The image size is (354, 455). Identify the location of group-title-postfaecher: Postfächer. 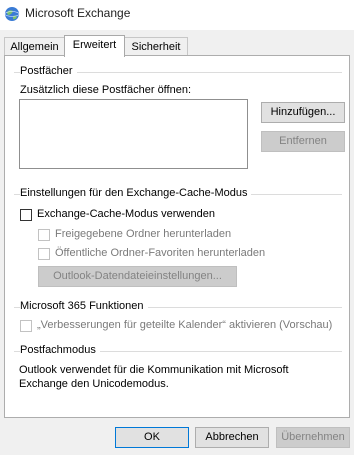
(48, 71).